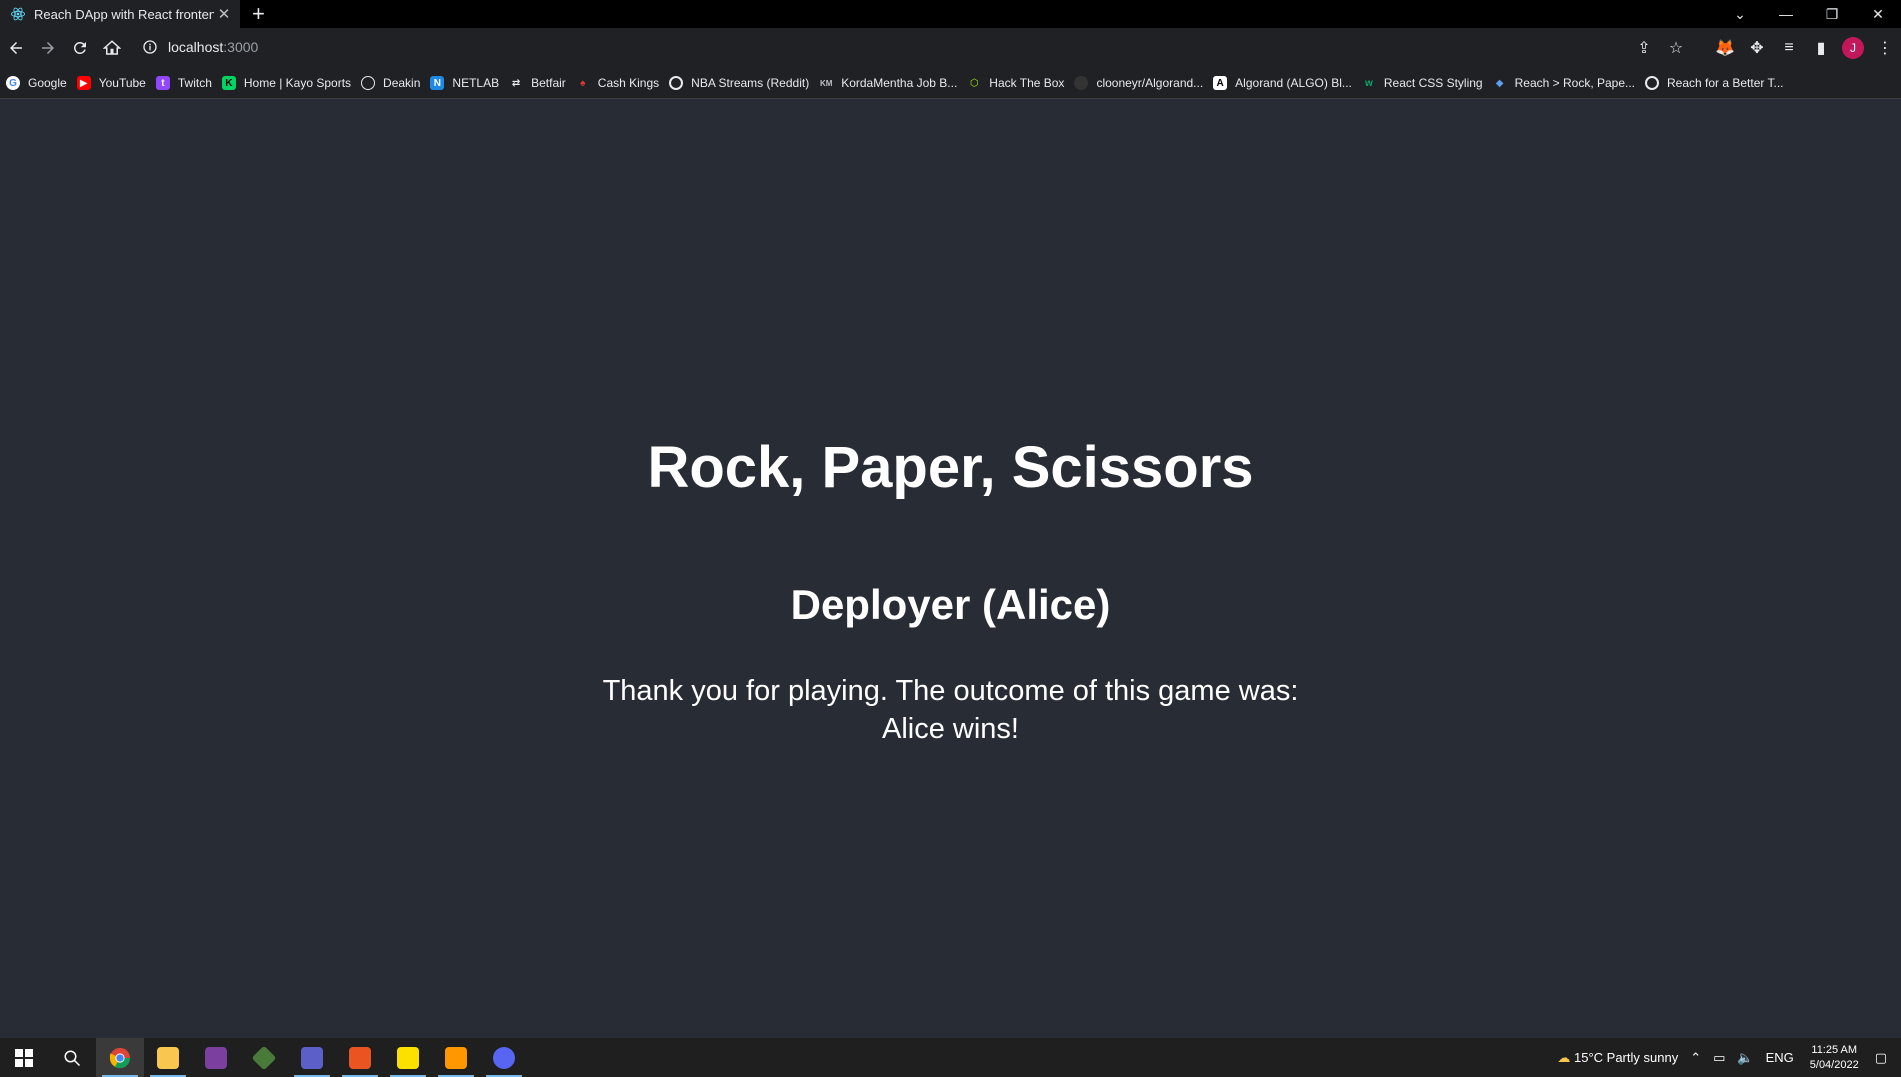  I want to click on google-icon: G, so click(13, 83).